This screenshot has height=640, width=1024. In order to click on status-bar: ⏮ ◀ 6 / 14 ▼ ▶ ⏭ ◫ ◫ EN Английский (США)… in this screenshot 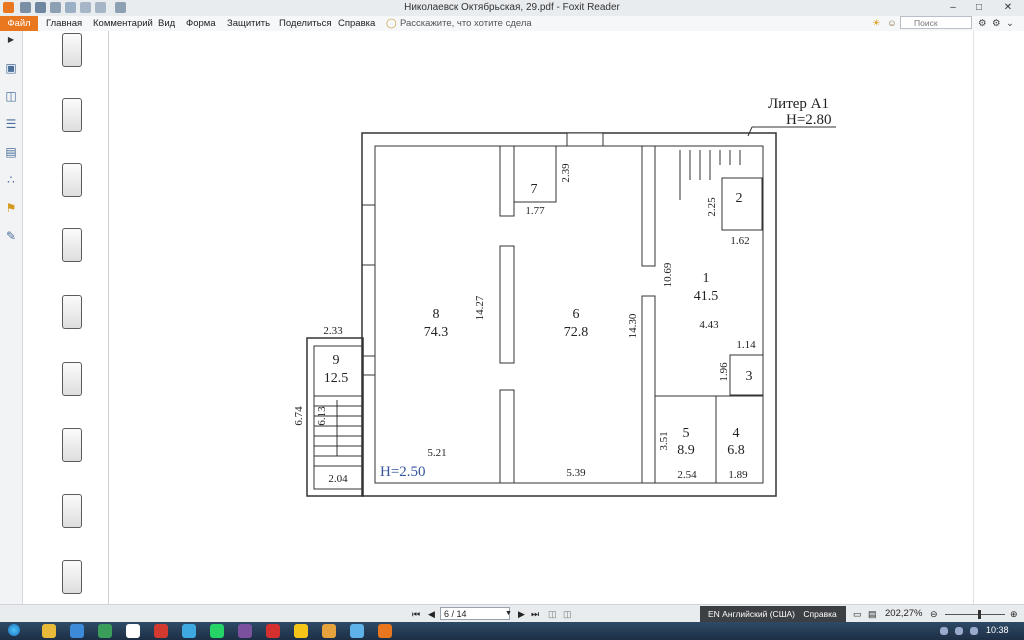, I will do `click(512, 613)`.